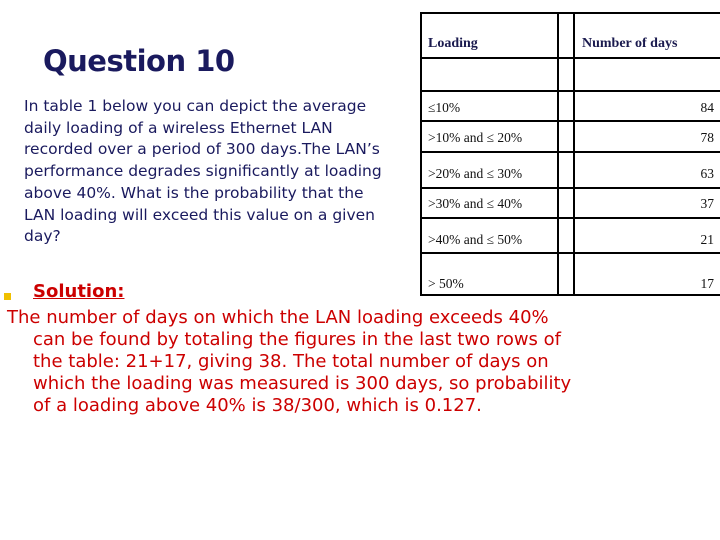  I want to click on header-days: Number of days, so click(630, 43).